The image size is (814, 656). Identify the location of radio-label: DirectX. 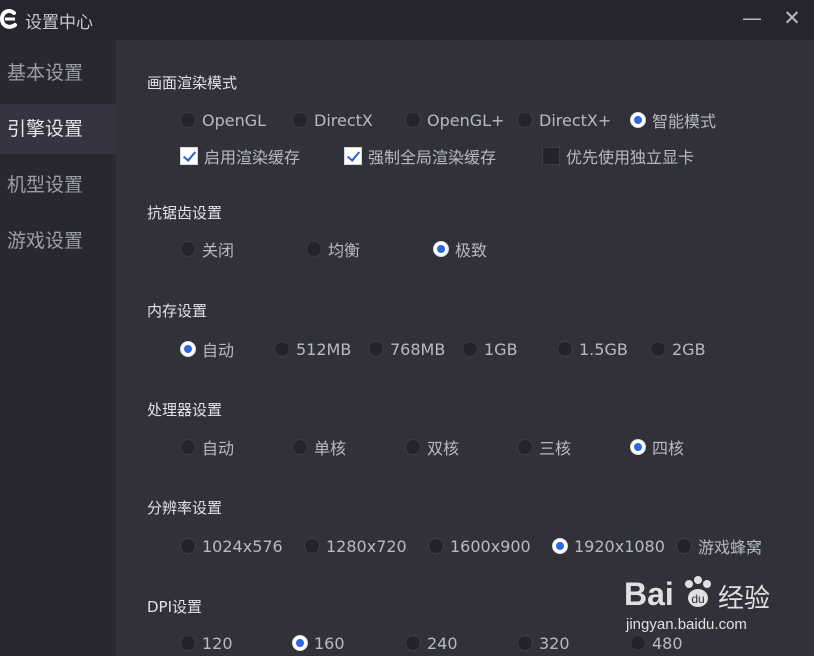
(343, 120).